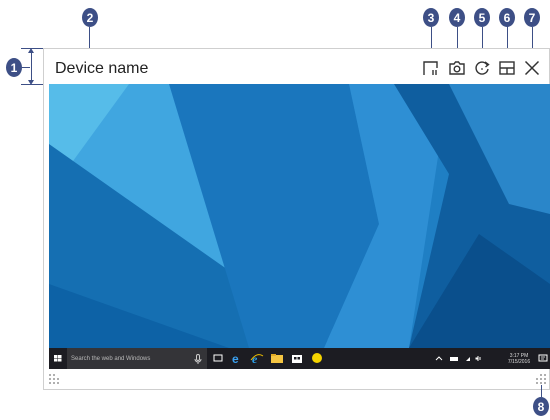 This screenshot has width=550, height=420. Describe the element at coordinates (14, 67) in the screenshot. I see `callout-1: 1` at that location.